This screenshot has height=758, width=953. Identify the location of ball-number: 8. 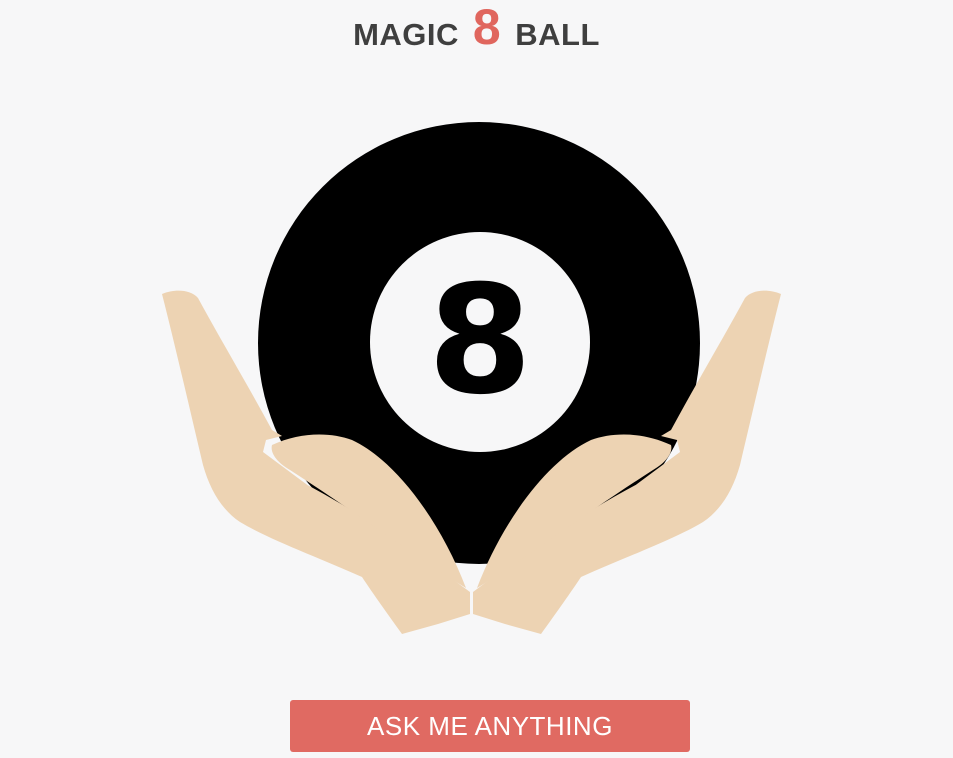
(480, 341).